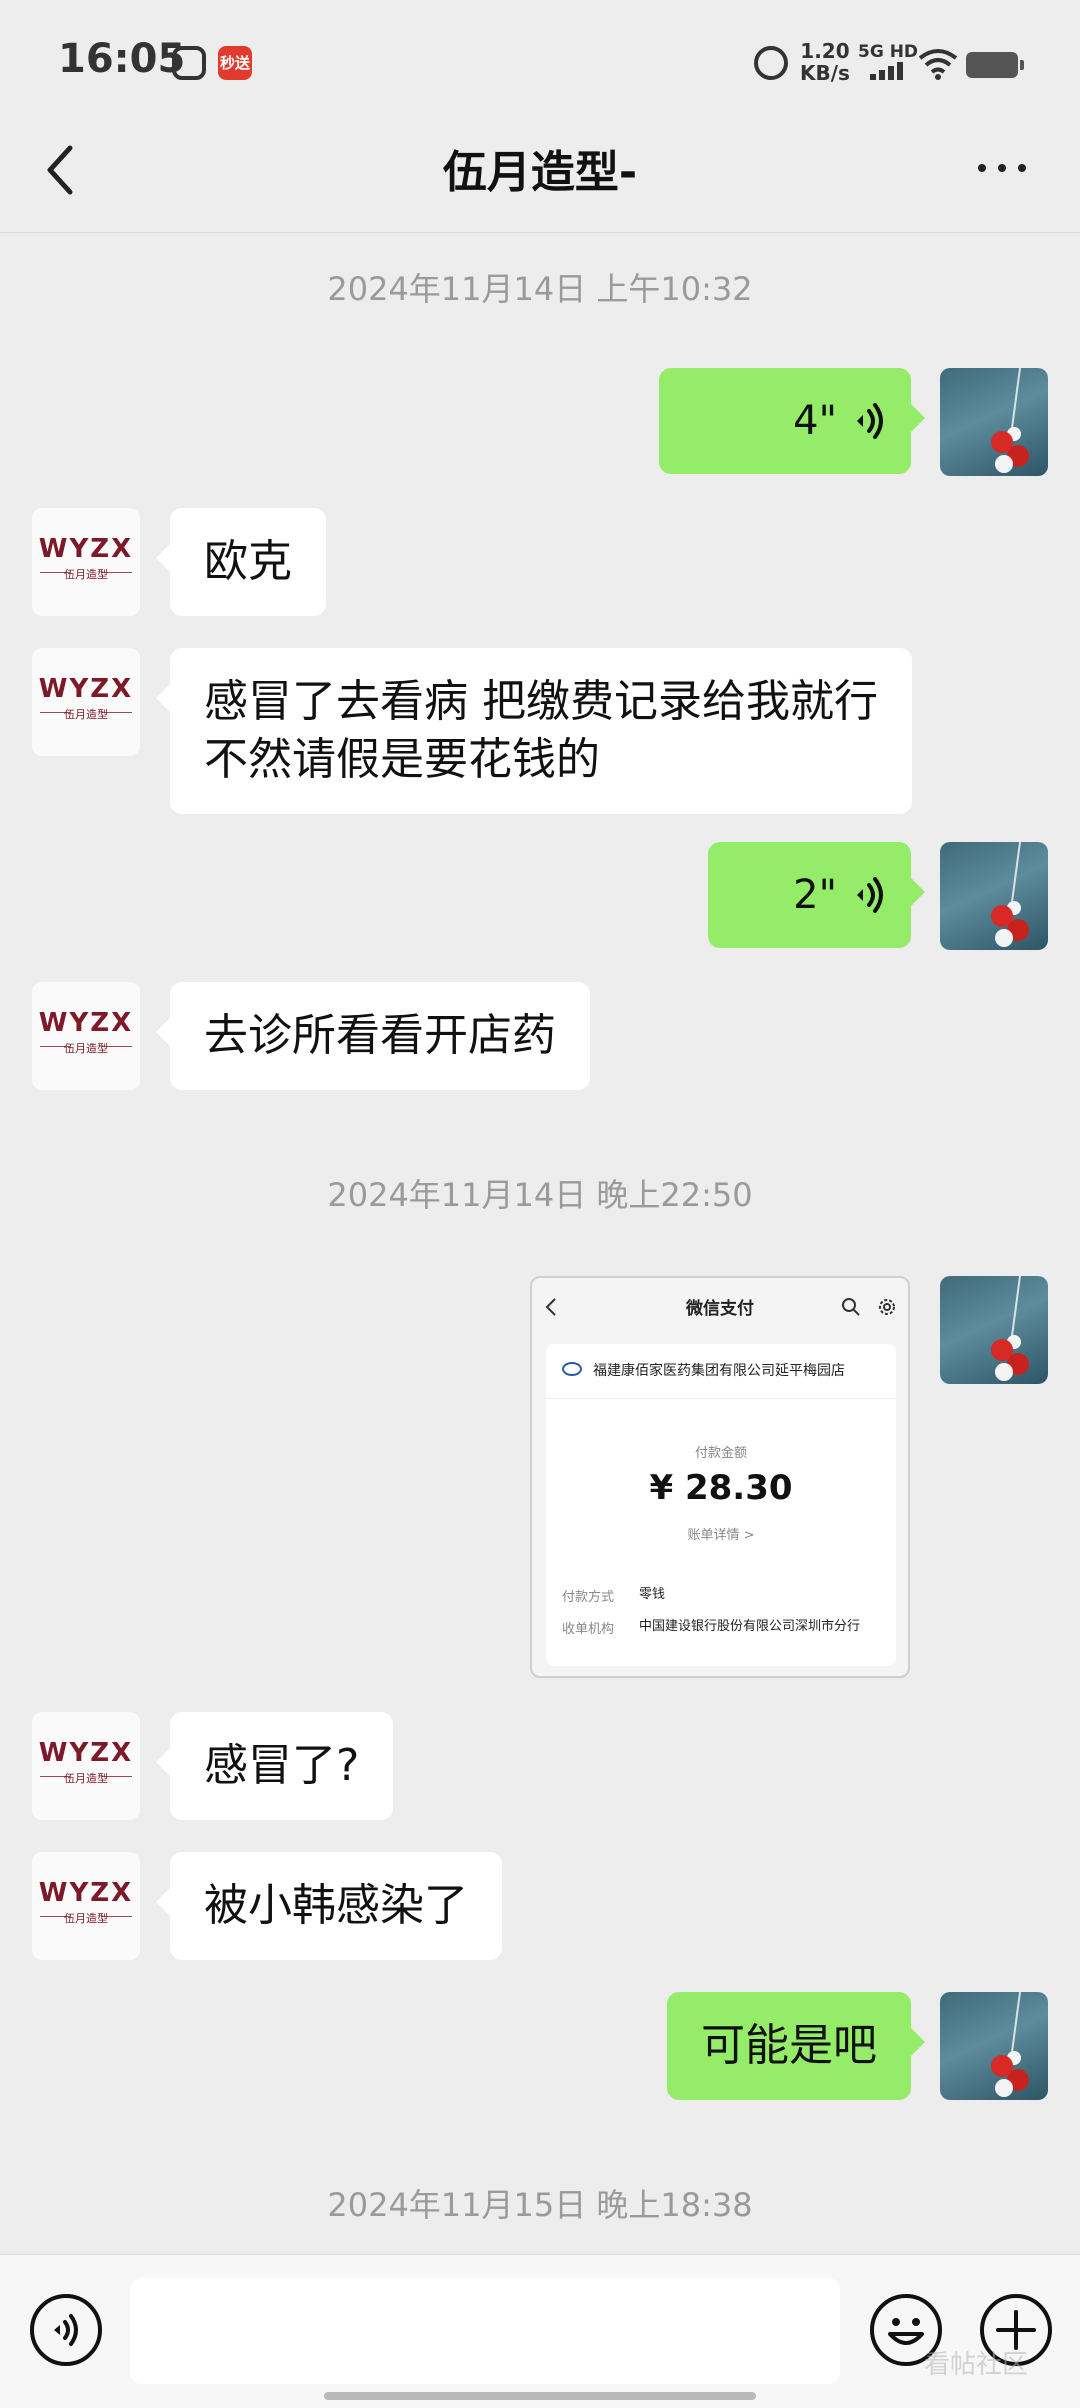 This screenshot has width=1080, height=2408. I want to click on nav-divider, so click(540, 232).